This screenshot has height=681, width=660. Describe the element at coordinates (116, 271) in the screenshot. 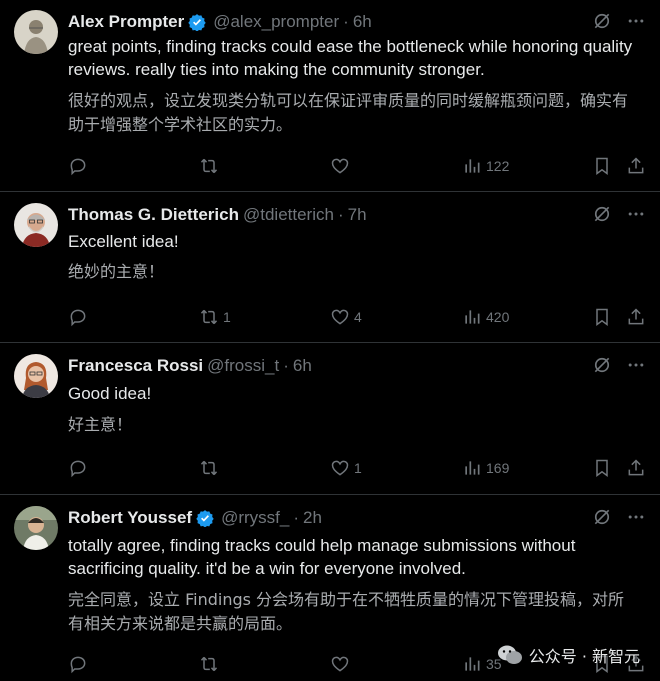

I see `tweet-translation: 绝妙的主意！` at that location.